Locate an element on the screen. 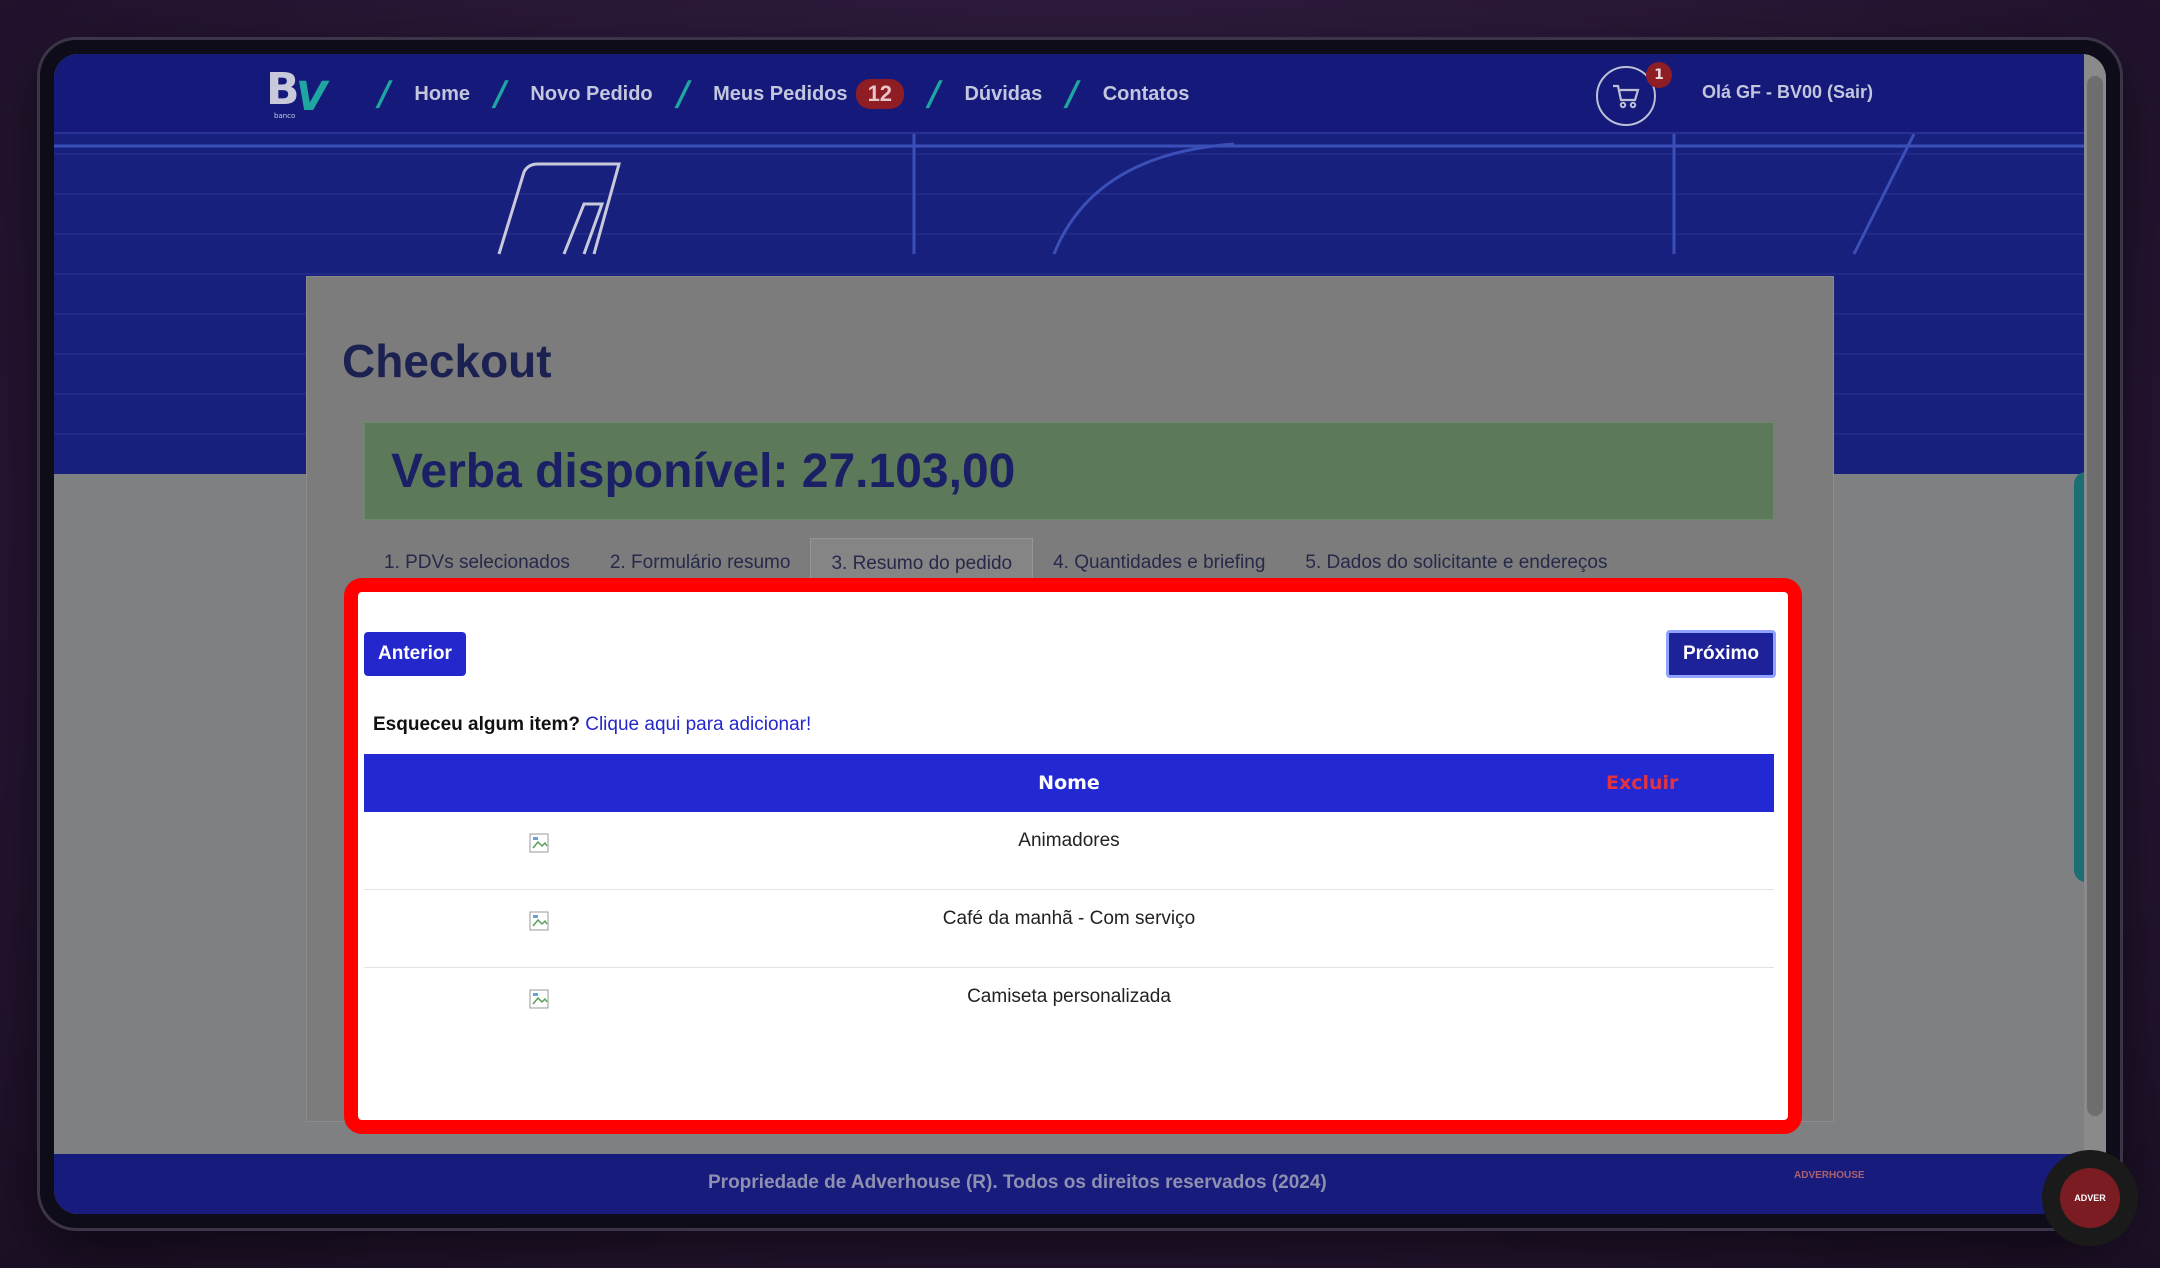  svg-text: V is located at coordinates (313, 97).